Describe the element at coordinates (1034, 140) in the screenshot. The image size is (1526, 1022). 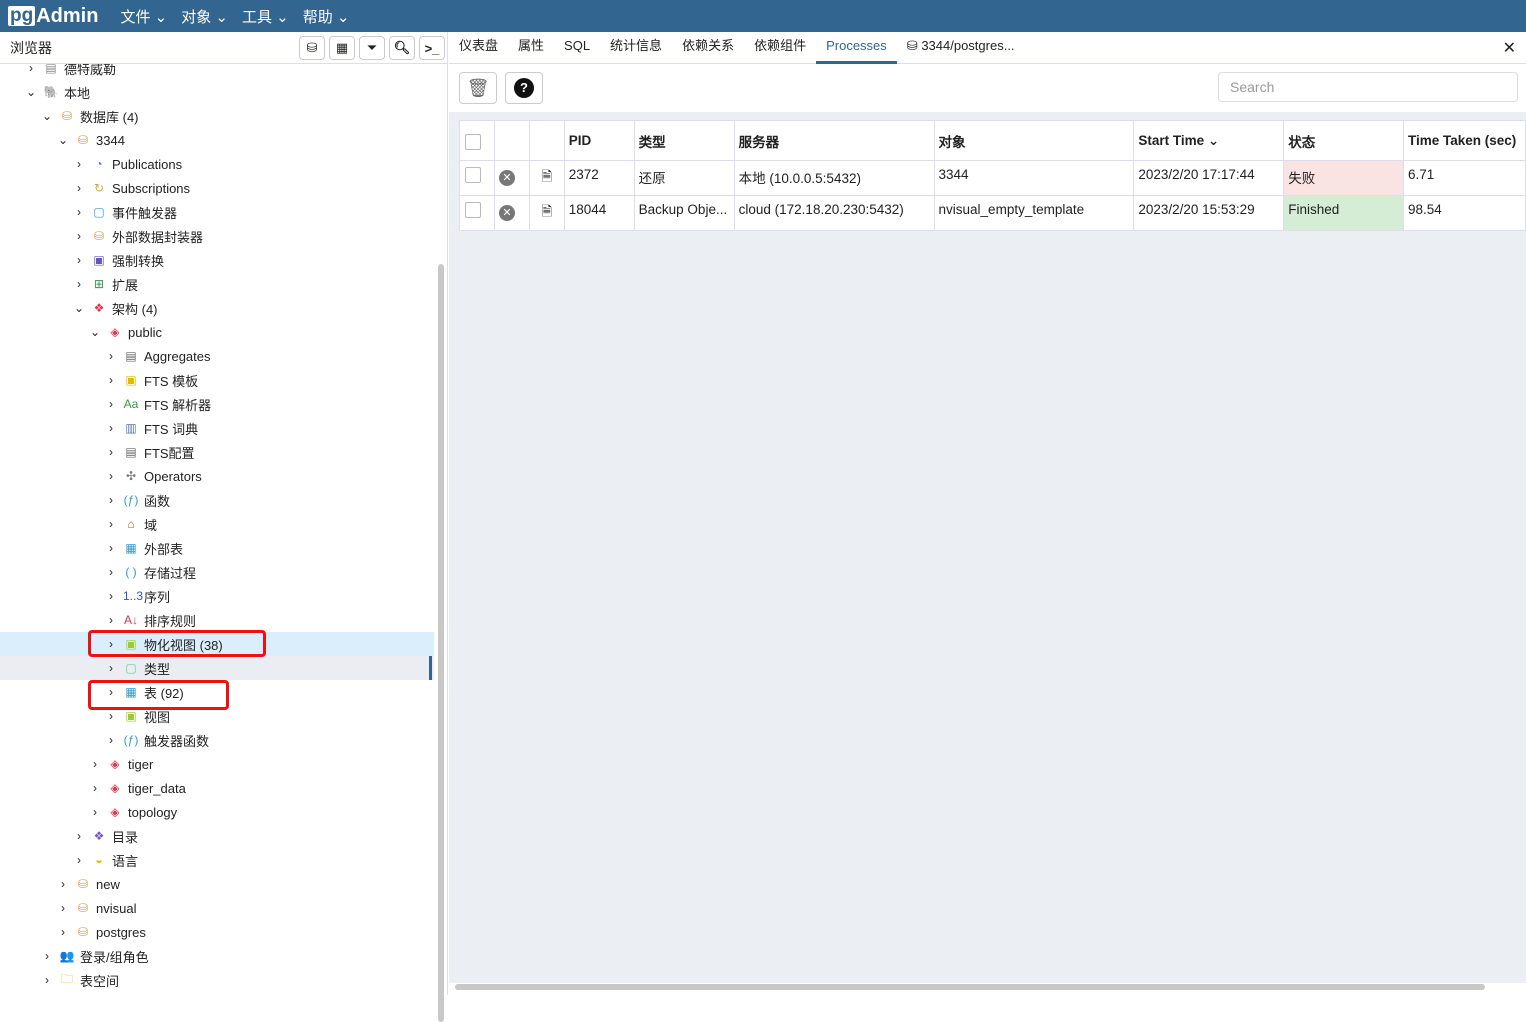
I see `col-object: 对象` at that location.